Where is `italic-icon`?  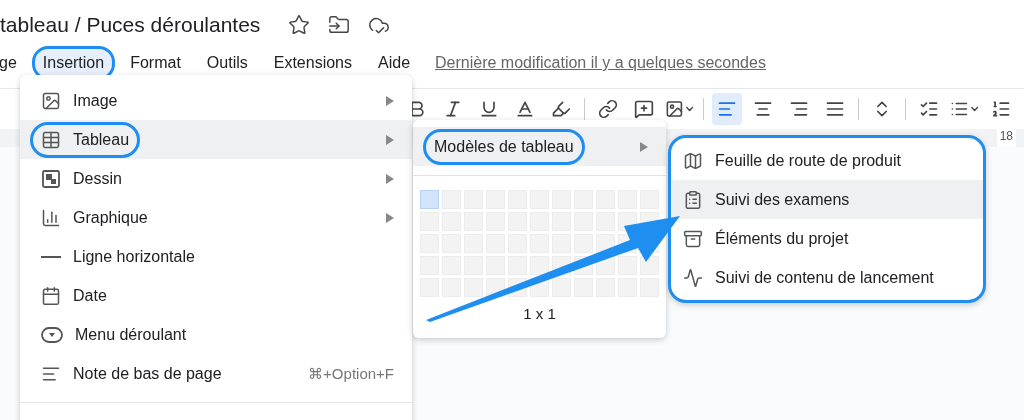
italic-icon is located at coordinates (453, 109).